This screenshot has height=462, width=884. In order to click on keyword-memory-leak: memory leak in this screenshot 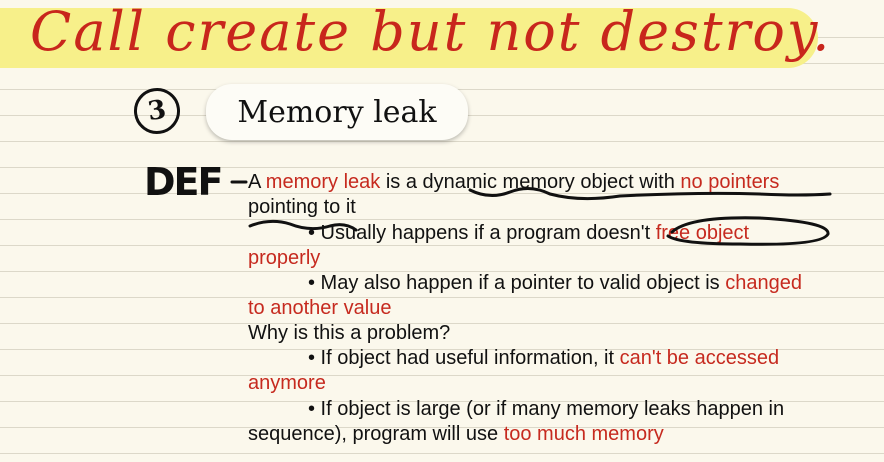, I will do `click(323, 182)`.